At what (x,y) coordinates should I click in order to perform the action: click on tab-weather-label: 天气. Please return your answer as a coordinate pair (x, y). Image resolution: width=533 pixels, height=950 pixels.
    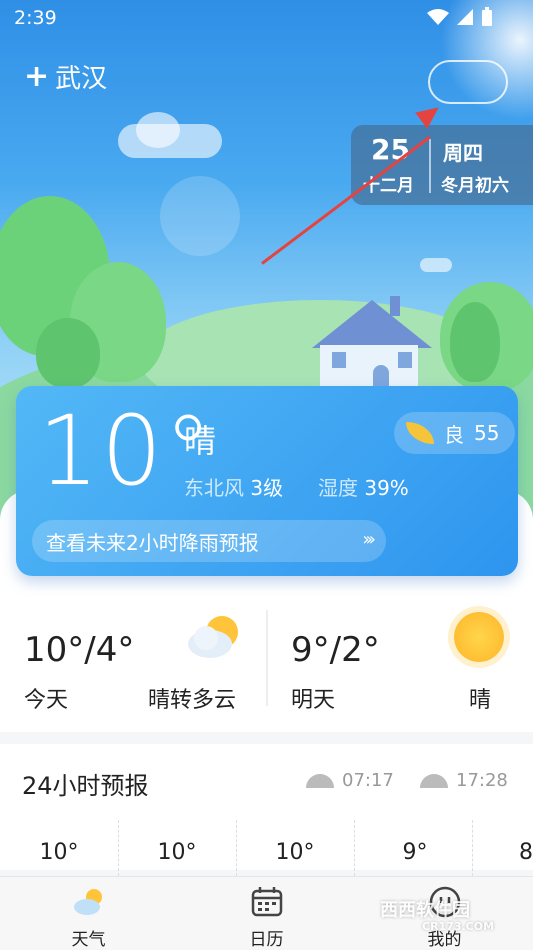
    Looking at the image, I should click on (88, 940).